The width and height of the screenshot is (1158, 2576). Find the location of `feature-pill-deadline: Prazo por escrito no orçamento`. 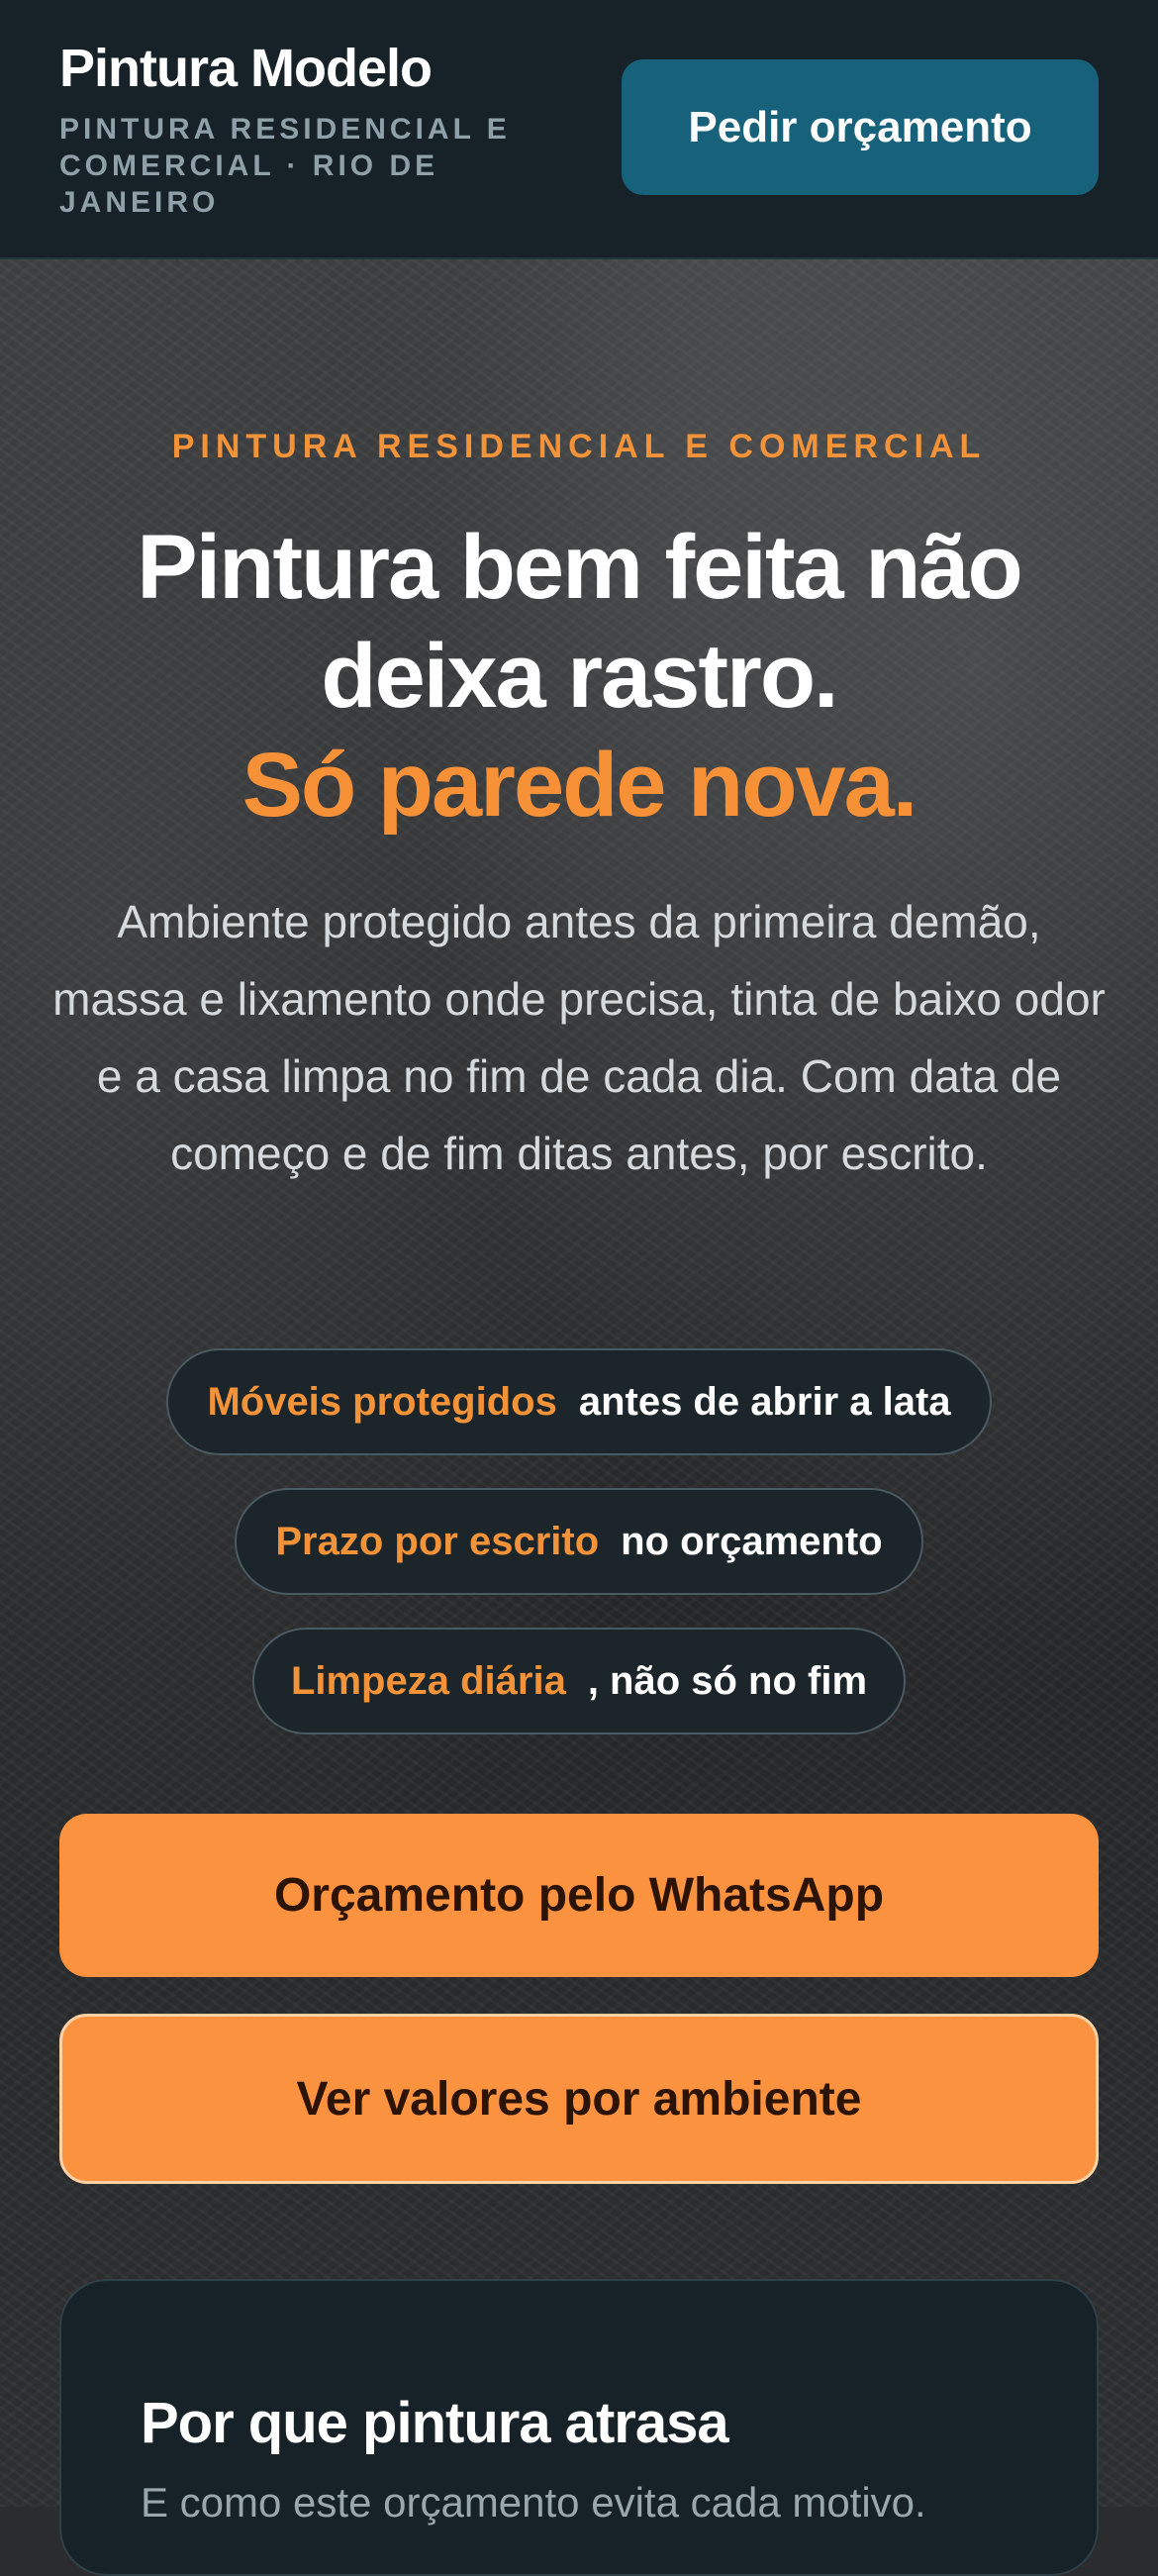

feature-pill-deadline: Prazo por escrito no orçamento is located at coordinates (579, 1541).